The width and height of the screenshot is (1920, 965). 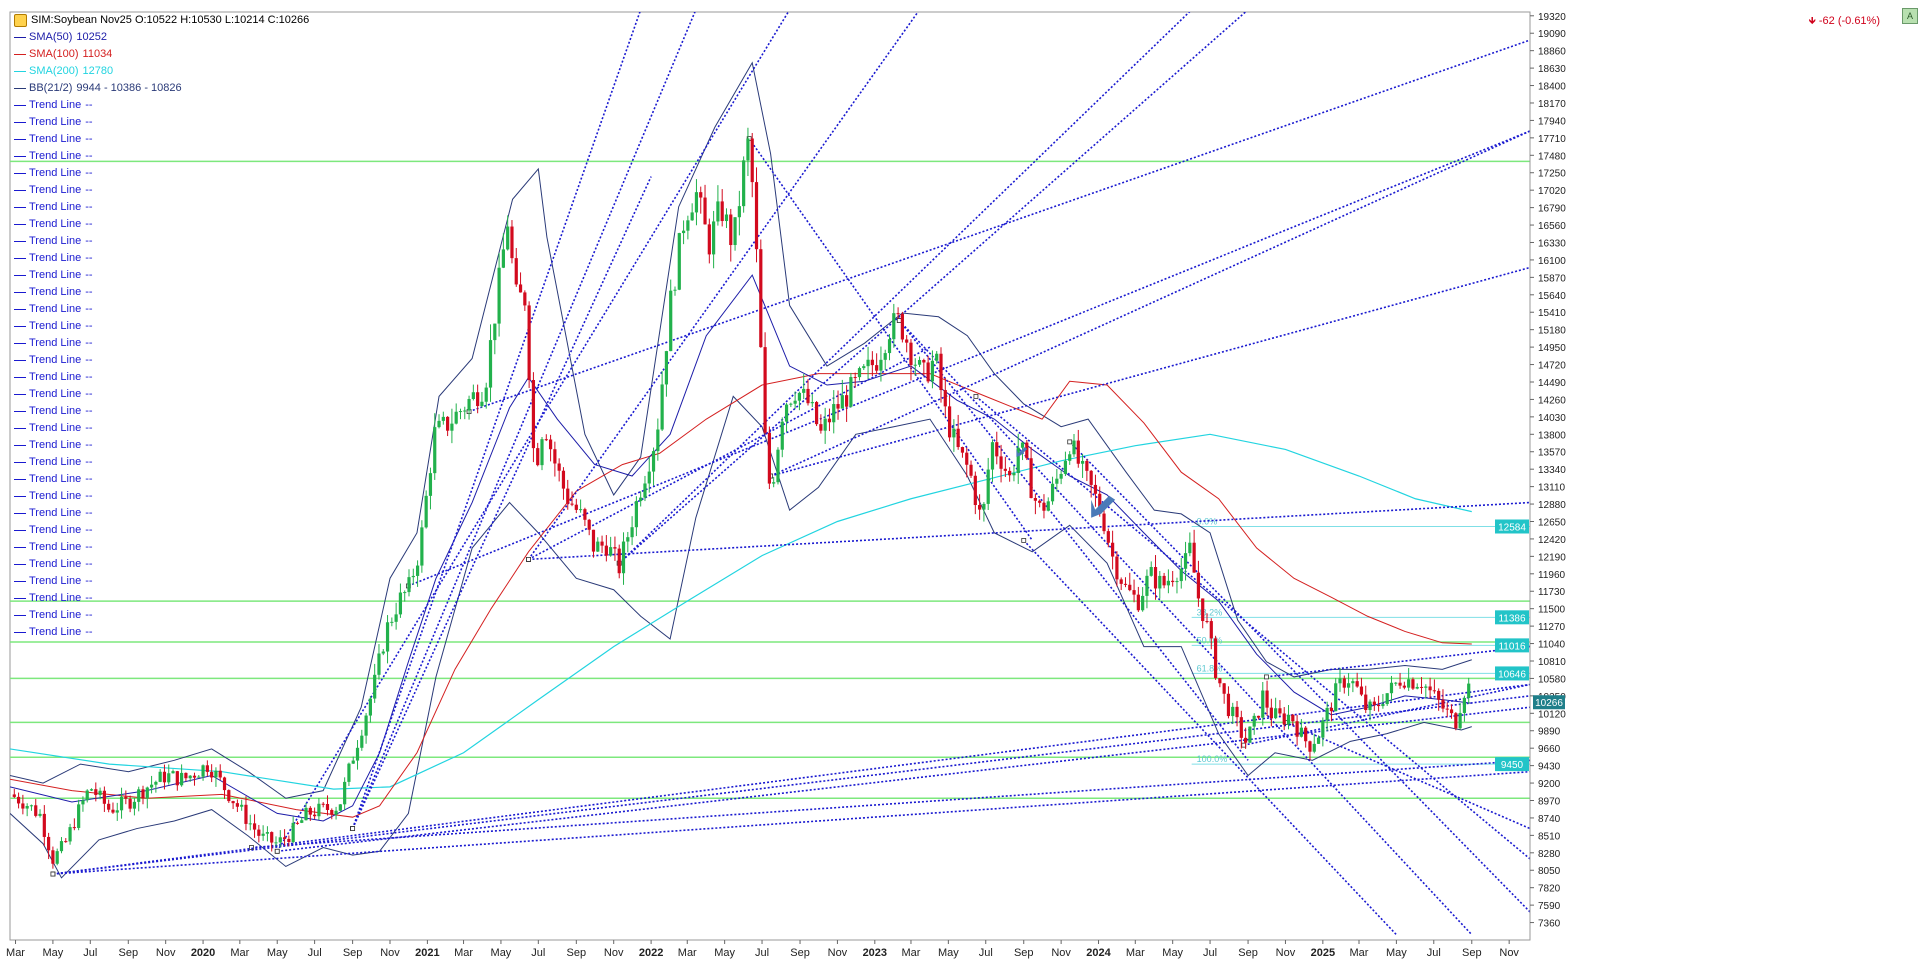 What do you see at coordinates (1552, 296) in the screenshot?
I see `y-tick-label: 15640` at bounding box center [1552, 296].